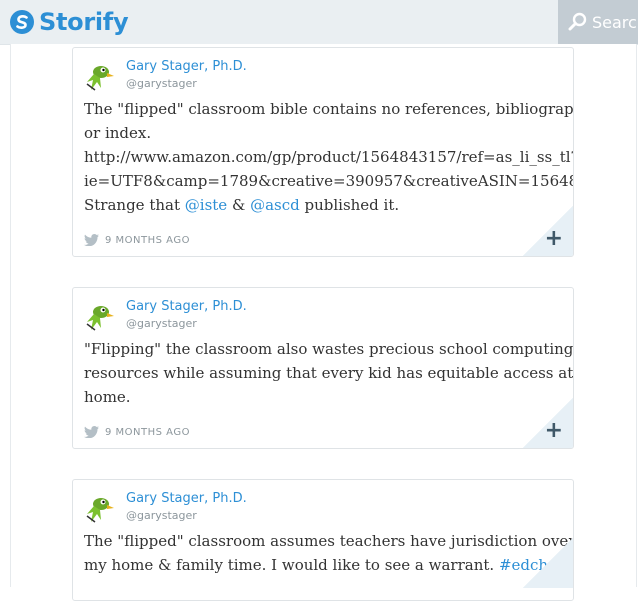  I want to click on search-icon, so click(577, 21).